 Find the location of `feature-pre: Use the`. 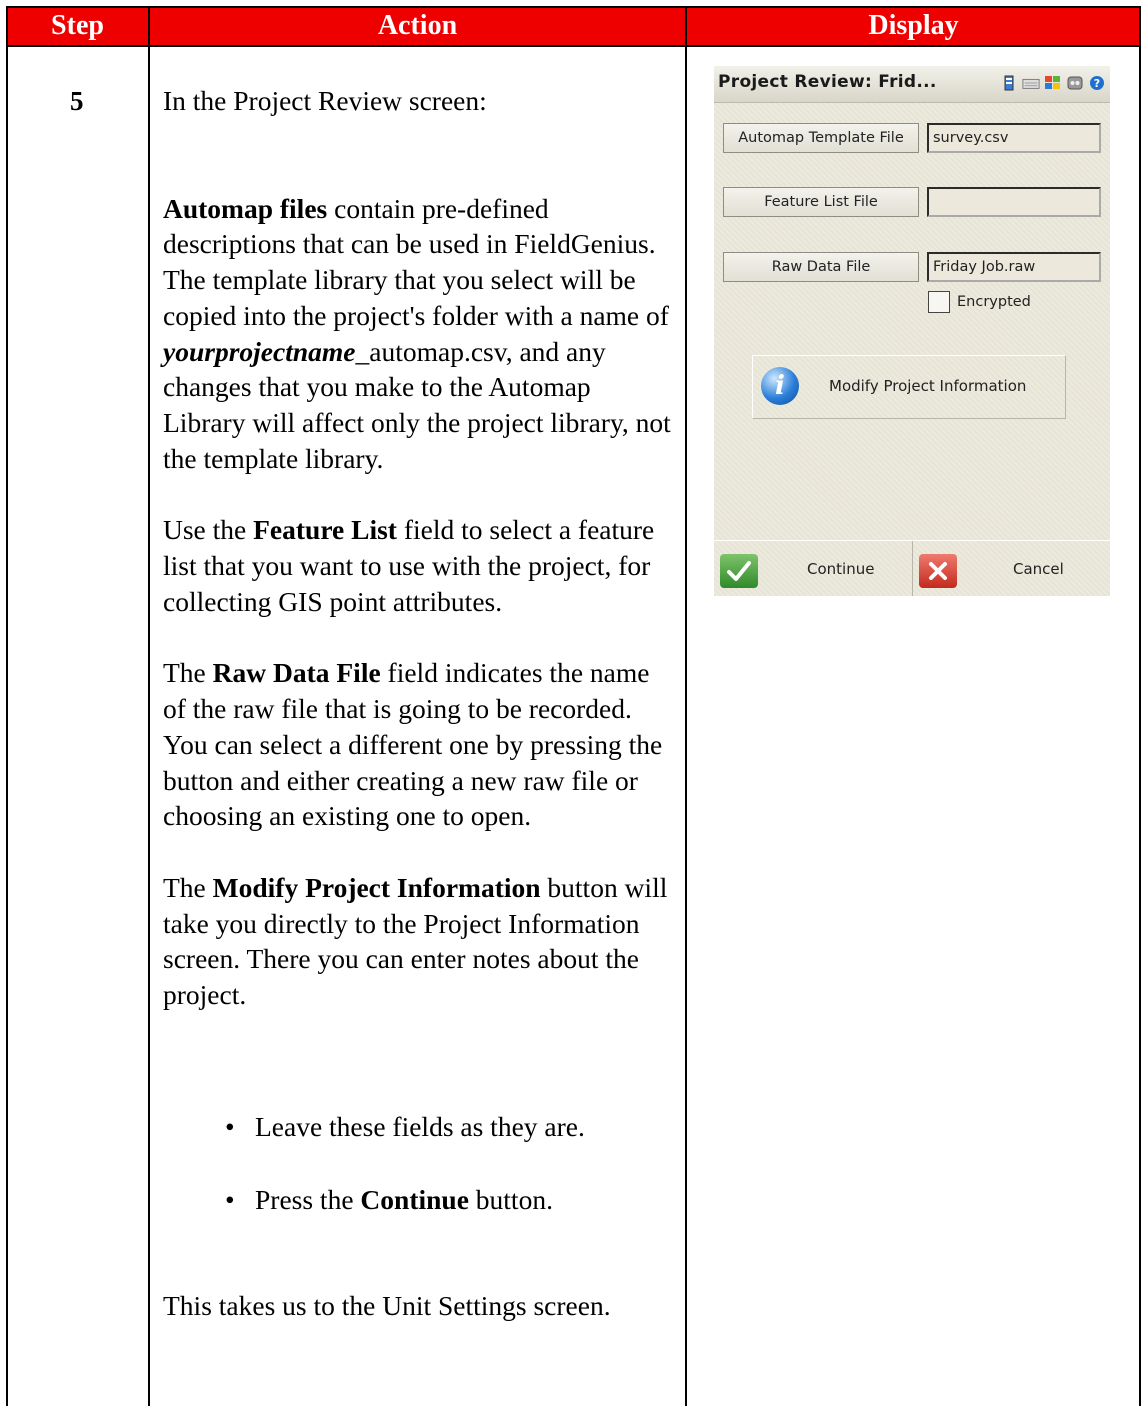

feature-pre: Use the is located at coordinates (208, 530).